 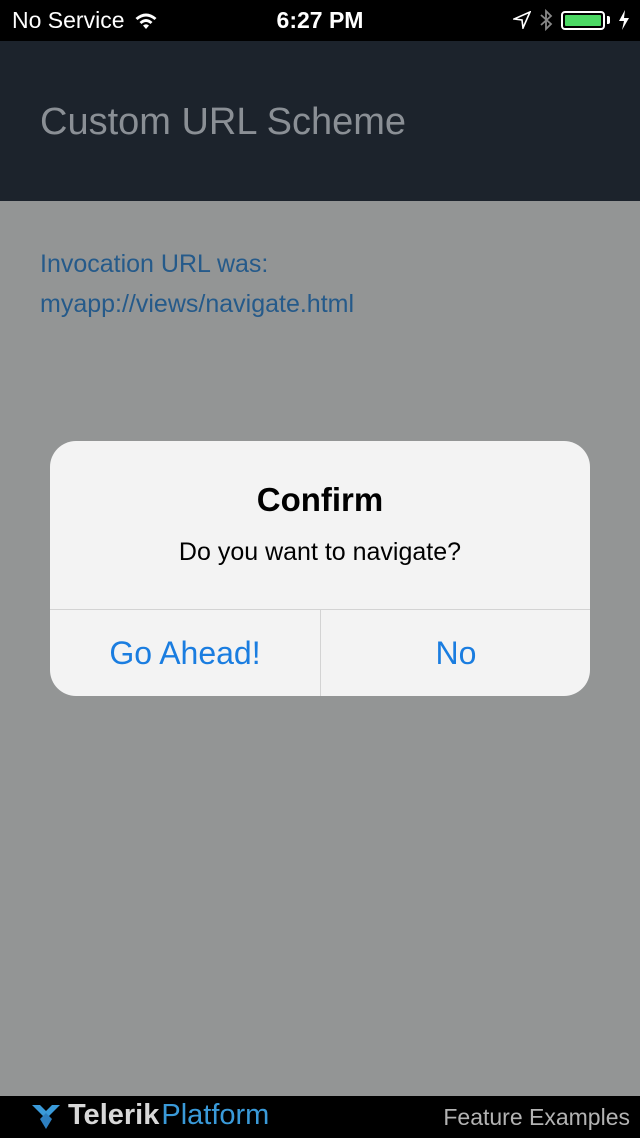 I want to click on no-button: No, so click(x=455, y=653).